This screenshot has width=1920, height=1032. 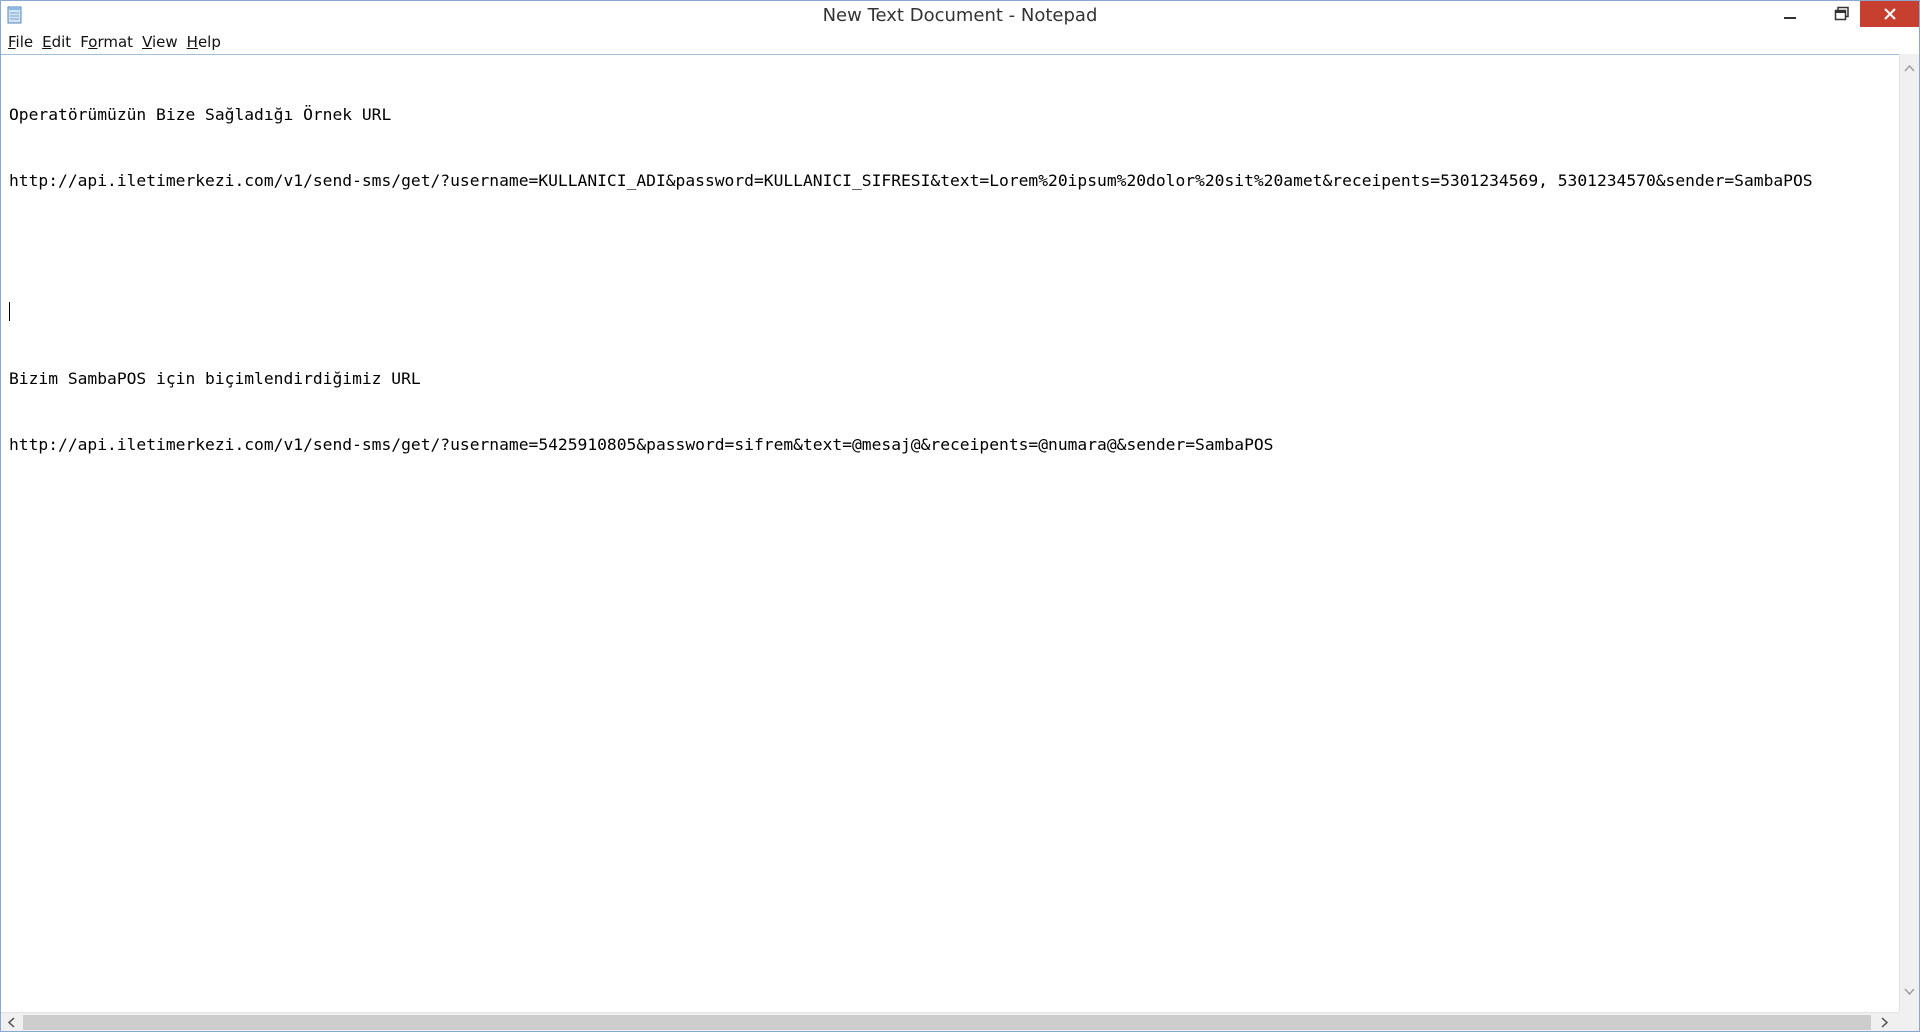 I want to click on text-caret, so click(x=9, y=311).